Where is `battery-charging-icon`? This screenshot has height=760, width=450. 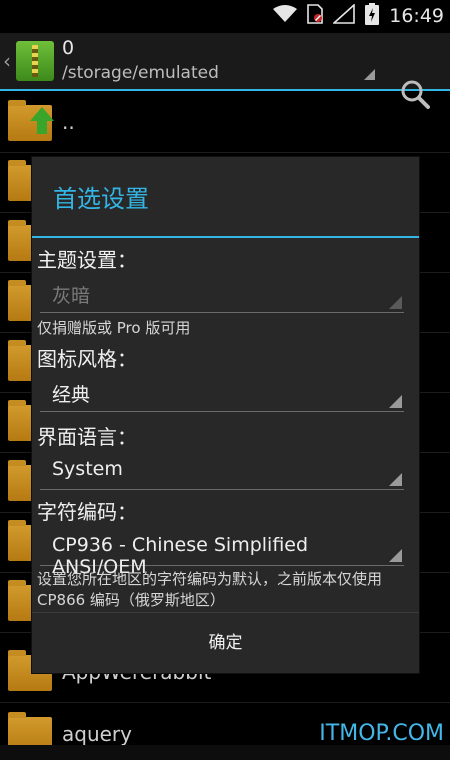
battery-charging-icon is located at coordinates (372, 16).